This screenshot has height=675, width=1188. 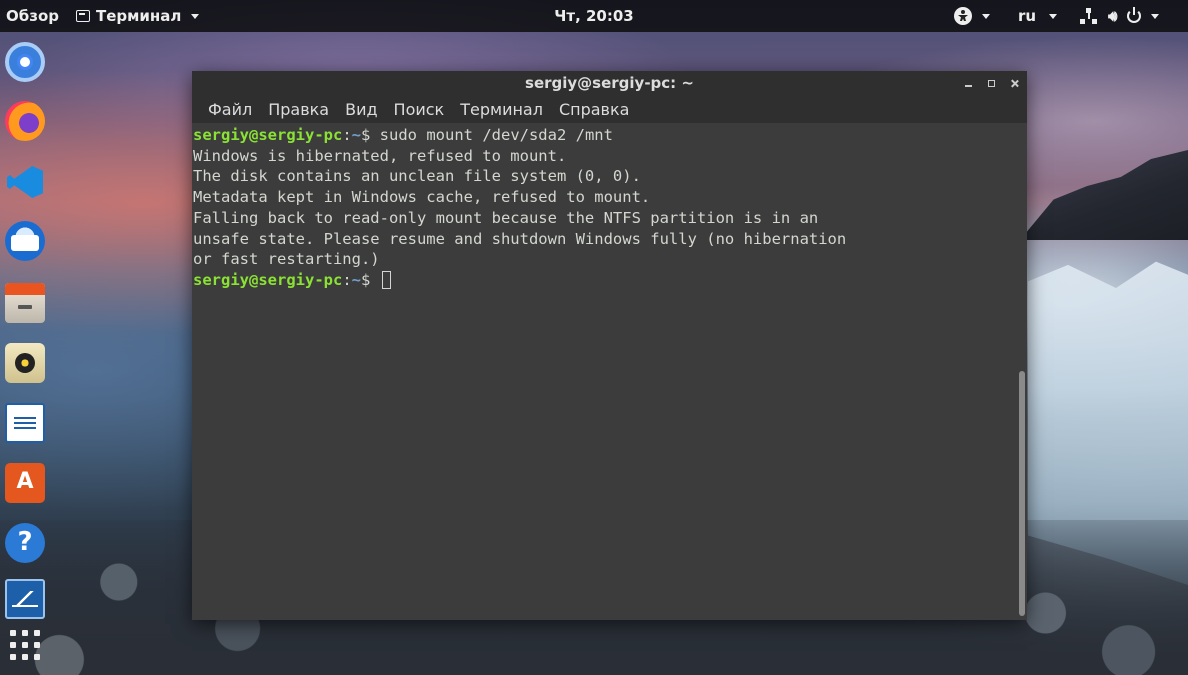 I want to click on top-bar: Обзор Терминал Чт, 20:03 ru 🔊︎, so click(x=594, y=16).